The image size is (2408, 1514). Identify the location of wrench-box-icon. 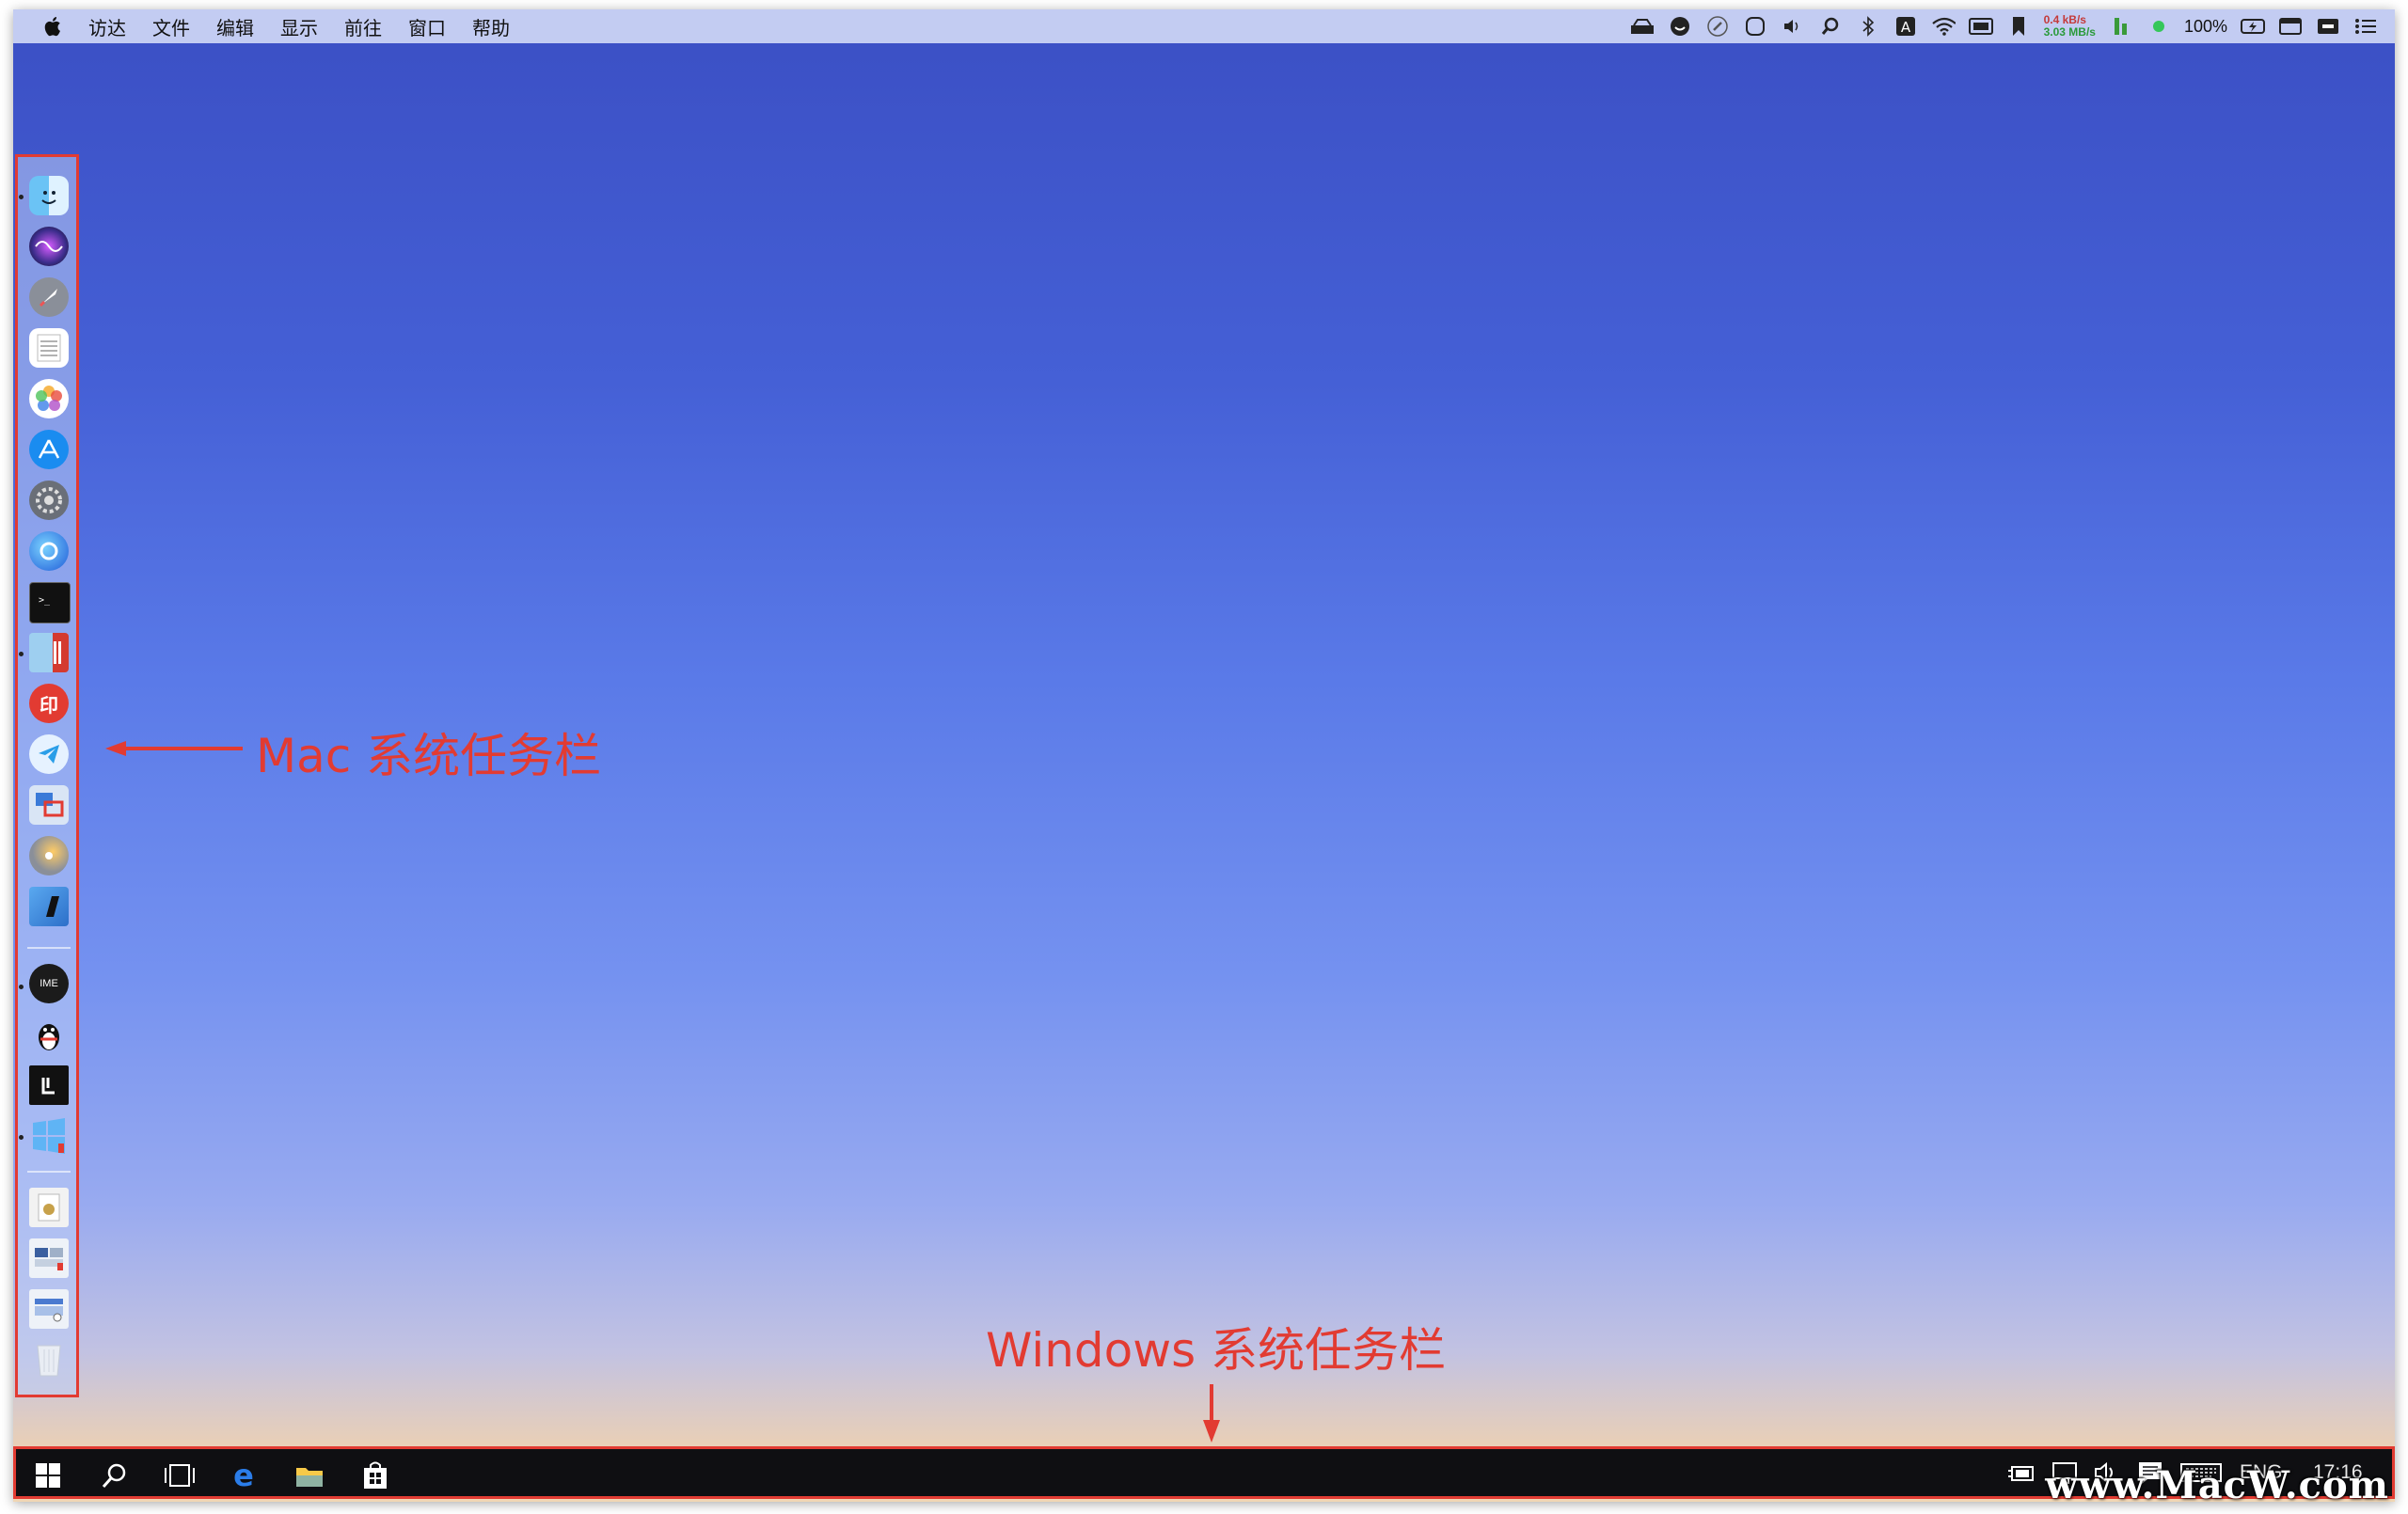
(1643, 27).